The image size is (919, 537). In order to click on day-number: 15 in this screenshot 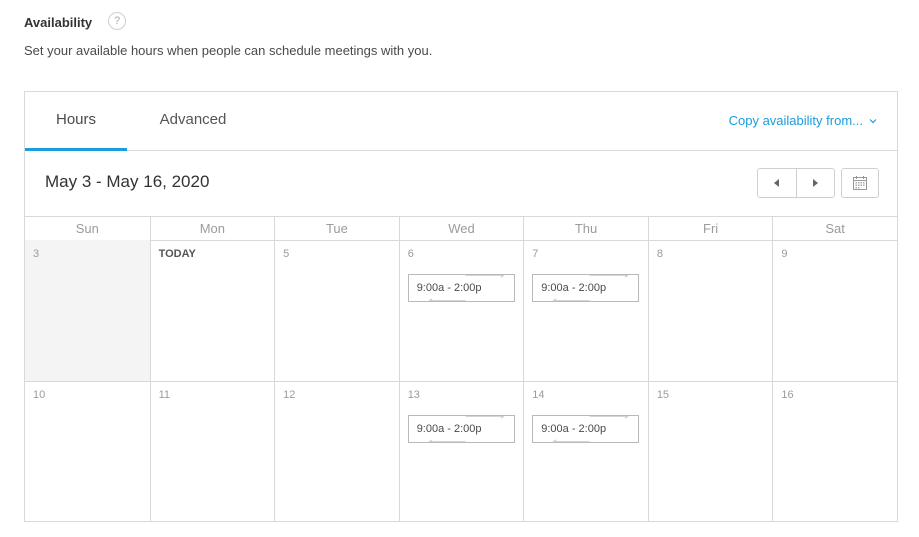, I will do `click(663, 395)`.